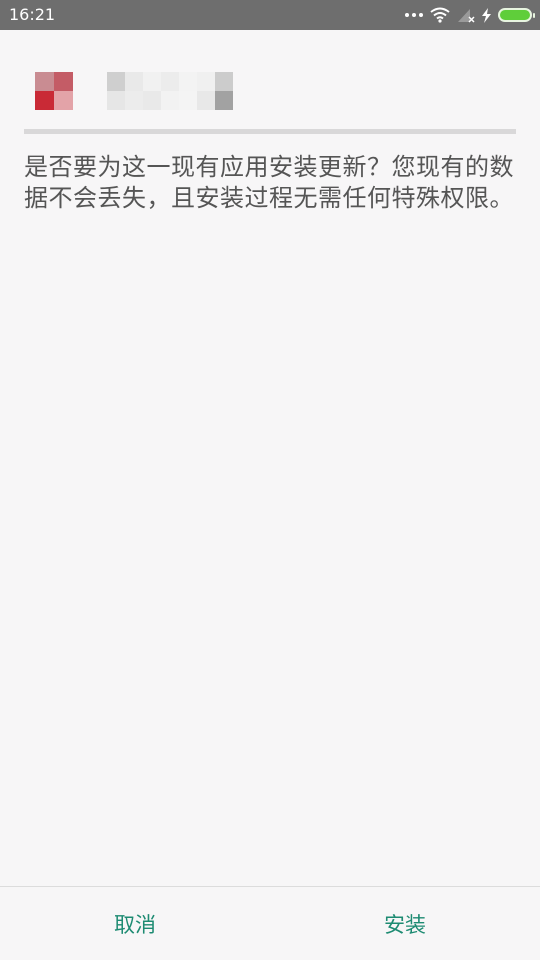  Describe the element at coordinates (516, 15) in the screenshot. I see `battery-icon` at that location.